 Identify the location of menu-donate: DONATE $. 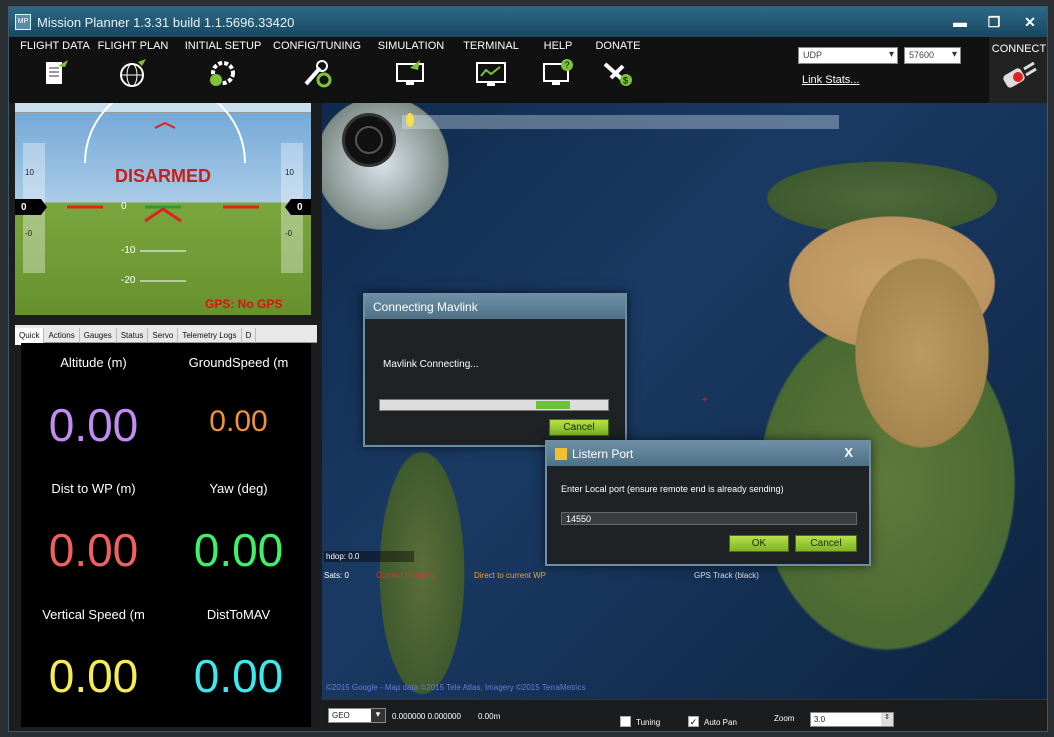
(618, 64).